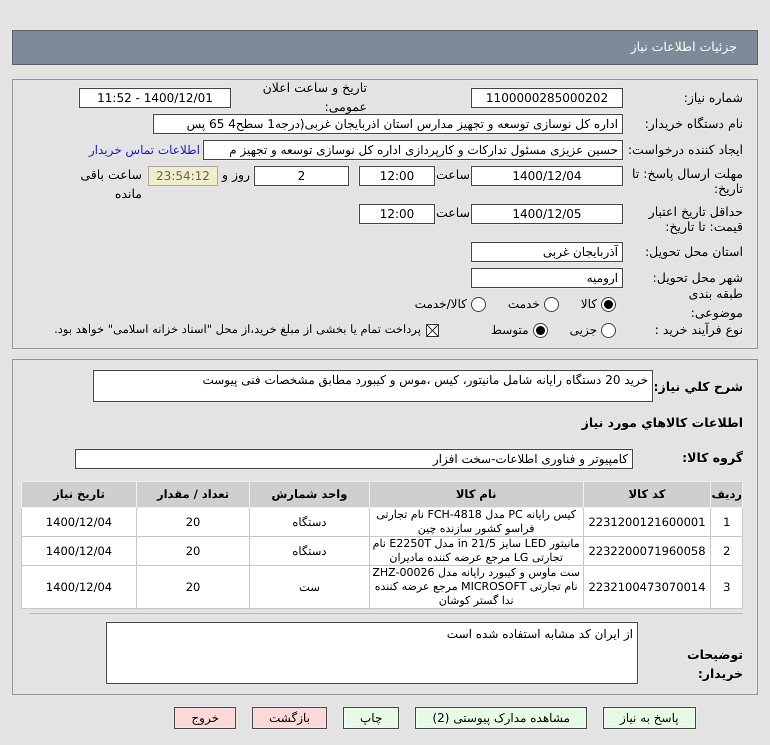 This screenshot has width=770, height=745. I want to click on field-value: اداره کل نوسازی توسعه و تجهیز مدارس استان اذربایجان غربی(درجه1 سطح4 65 پس, so click(388, 124).